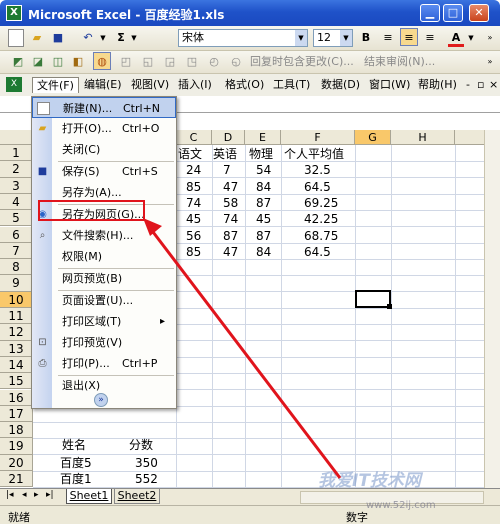 The image size is (500, 525). What do you see at coordinates (74, 445) in the screenshot?
I see `cell-b19: 姓名` at bounding box center [74, 445].